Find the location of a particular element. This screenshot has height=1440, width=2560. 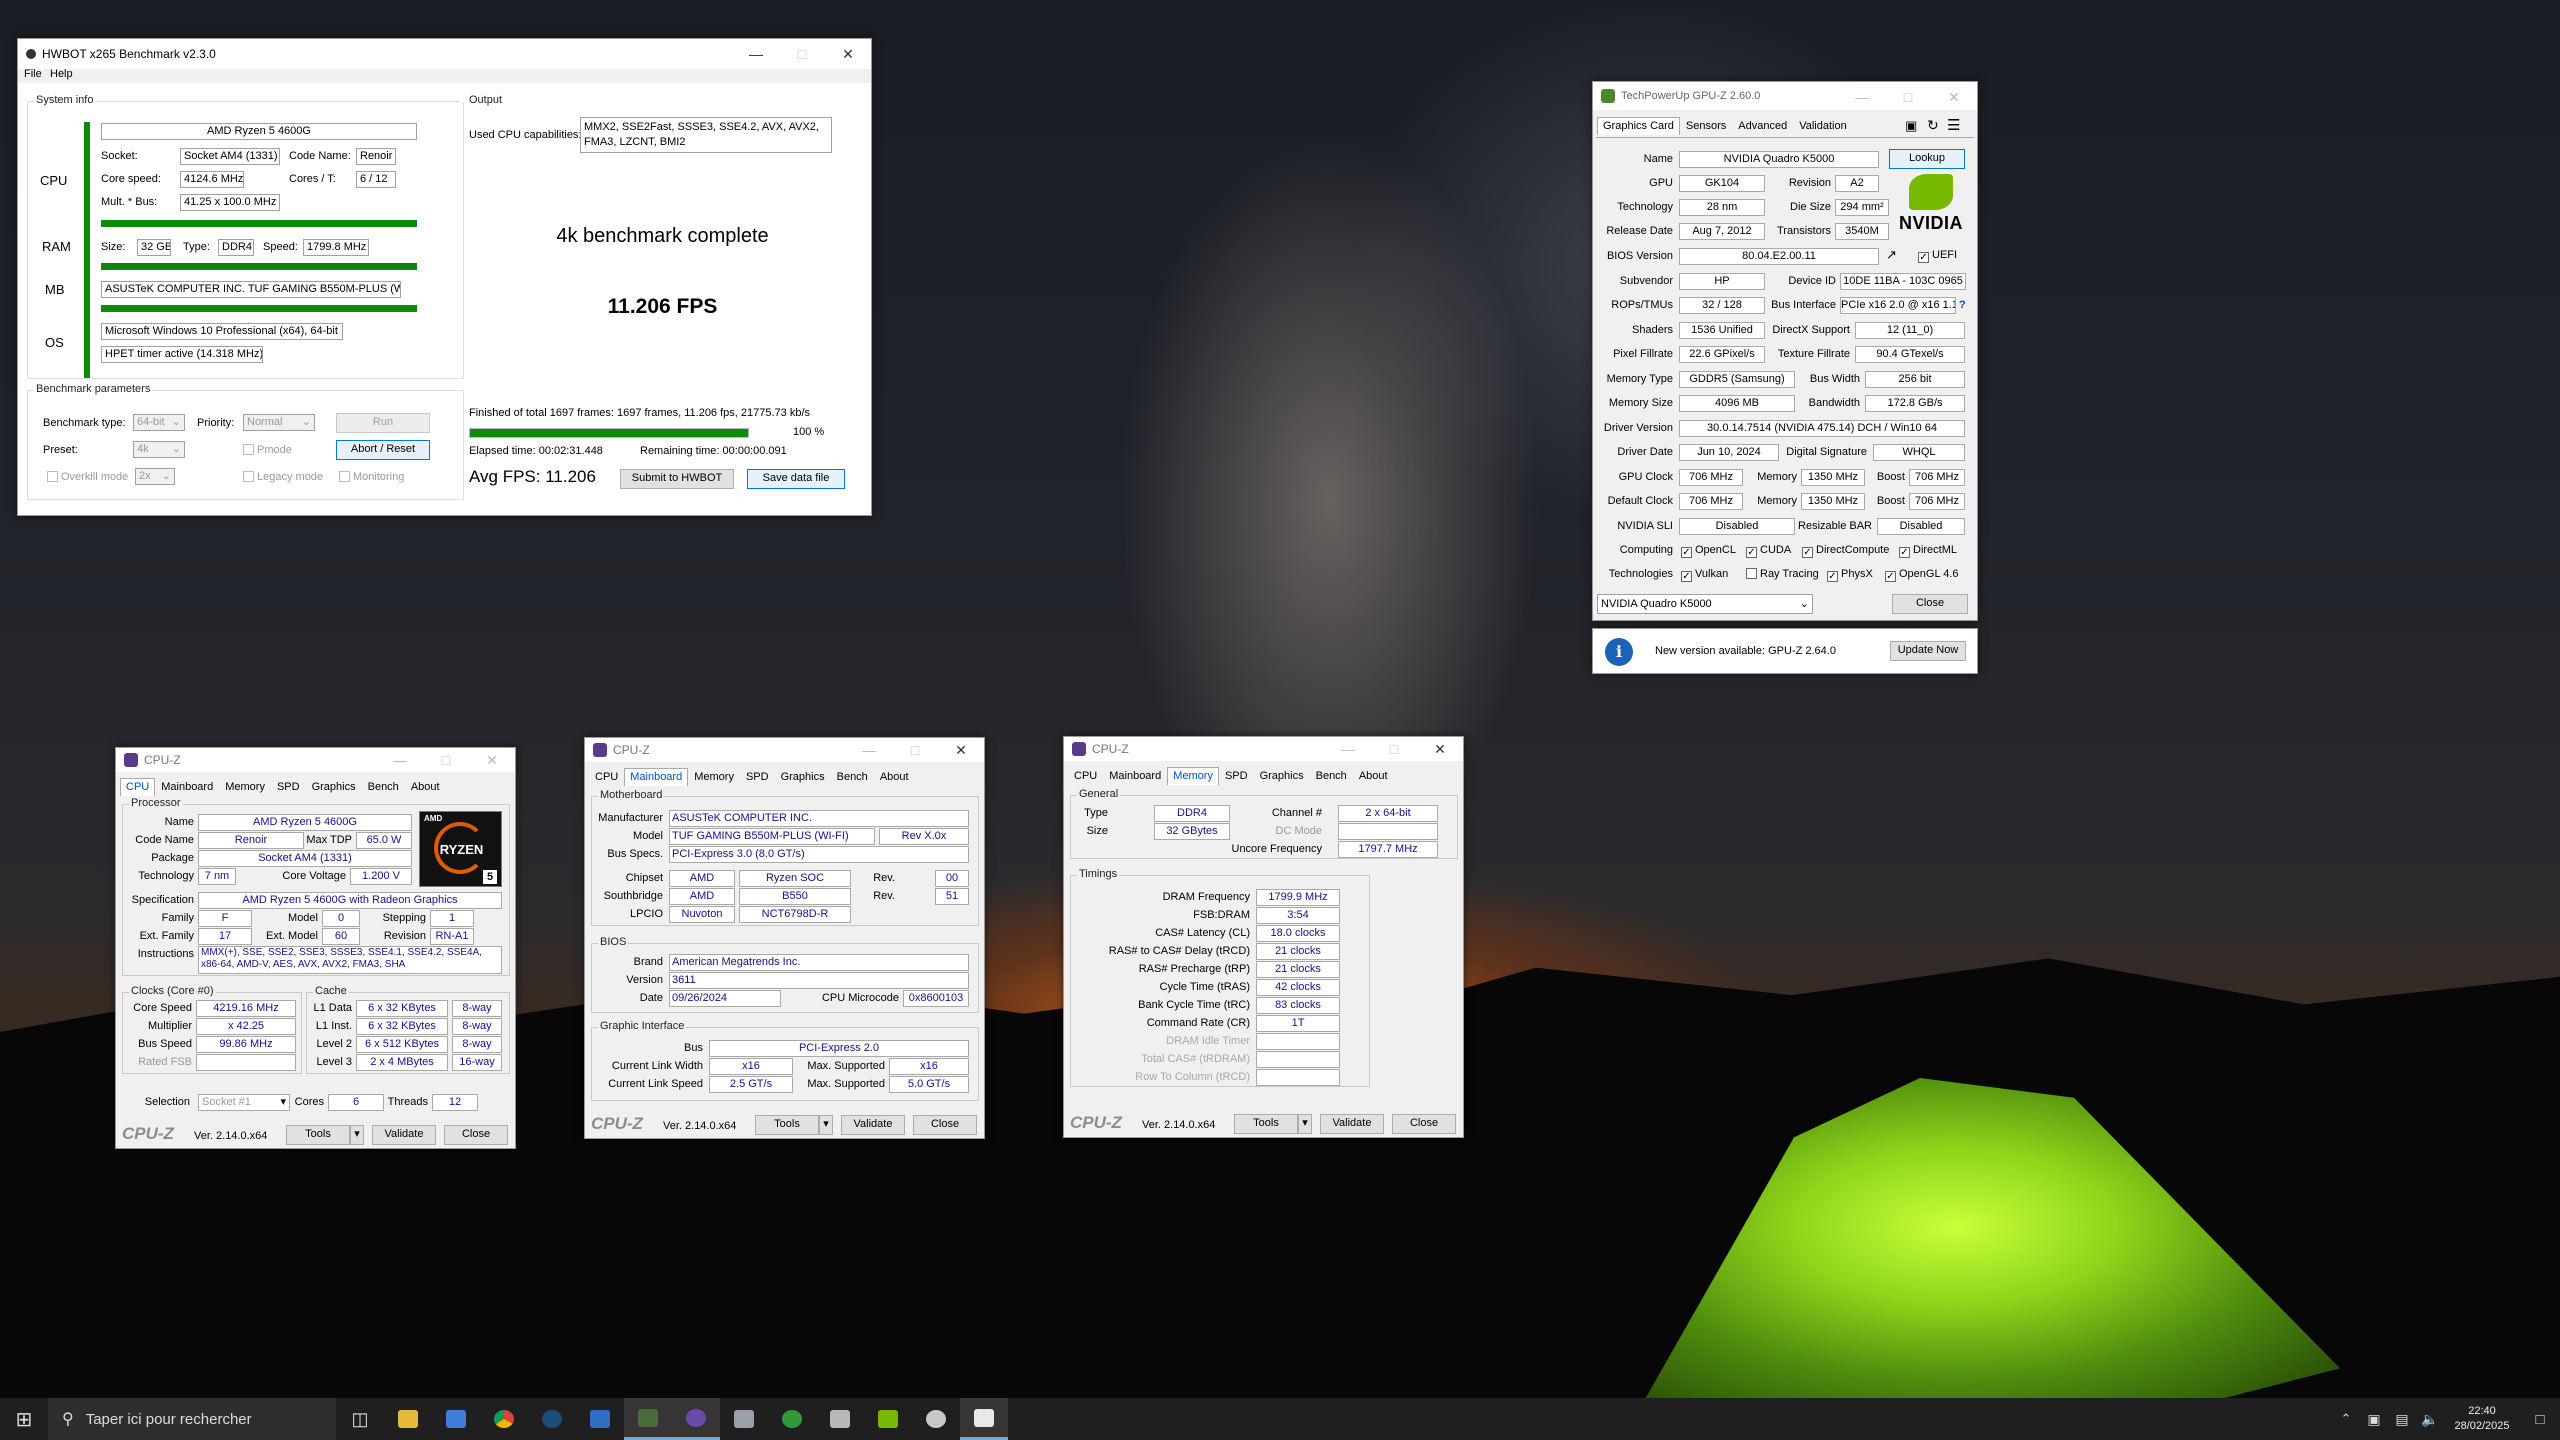

tab-sensors: Sensors is located at coordinates (1706, 126).